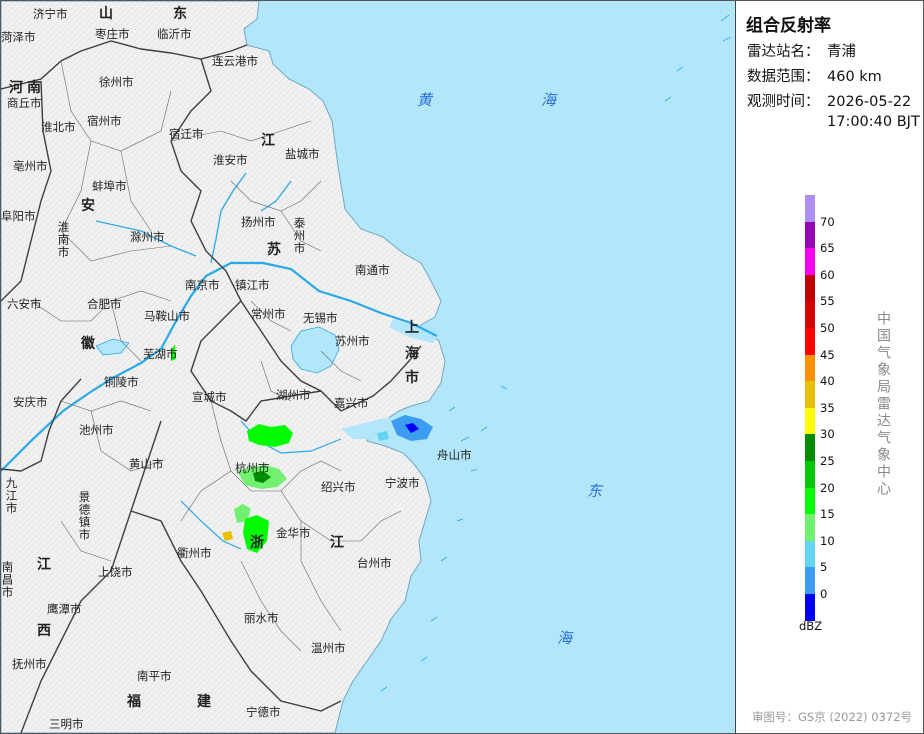 The height and width of the screenshot is (734, 924). I want to click on legend-tick: 15, so click(827, 514).